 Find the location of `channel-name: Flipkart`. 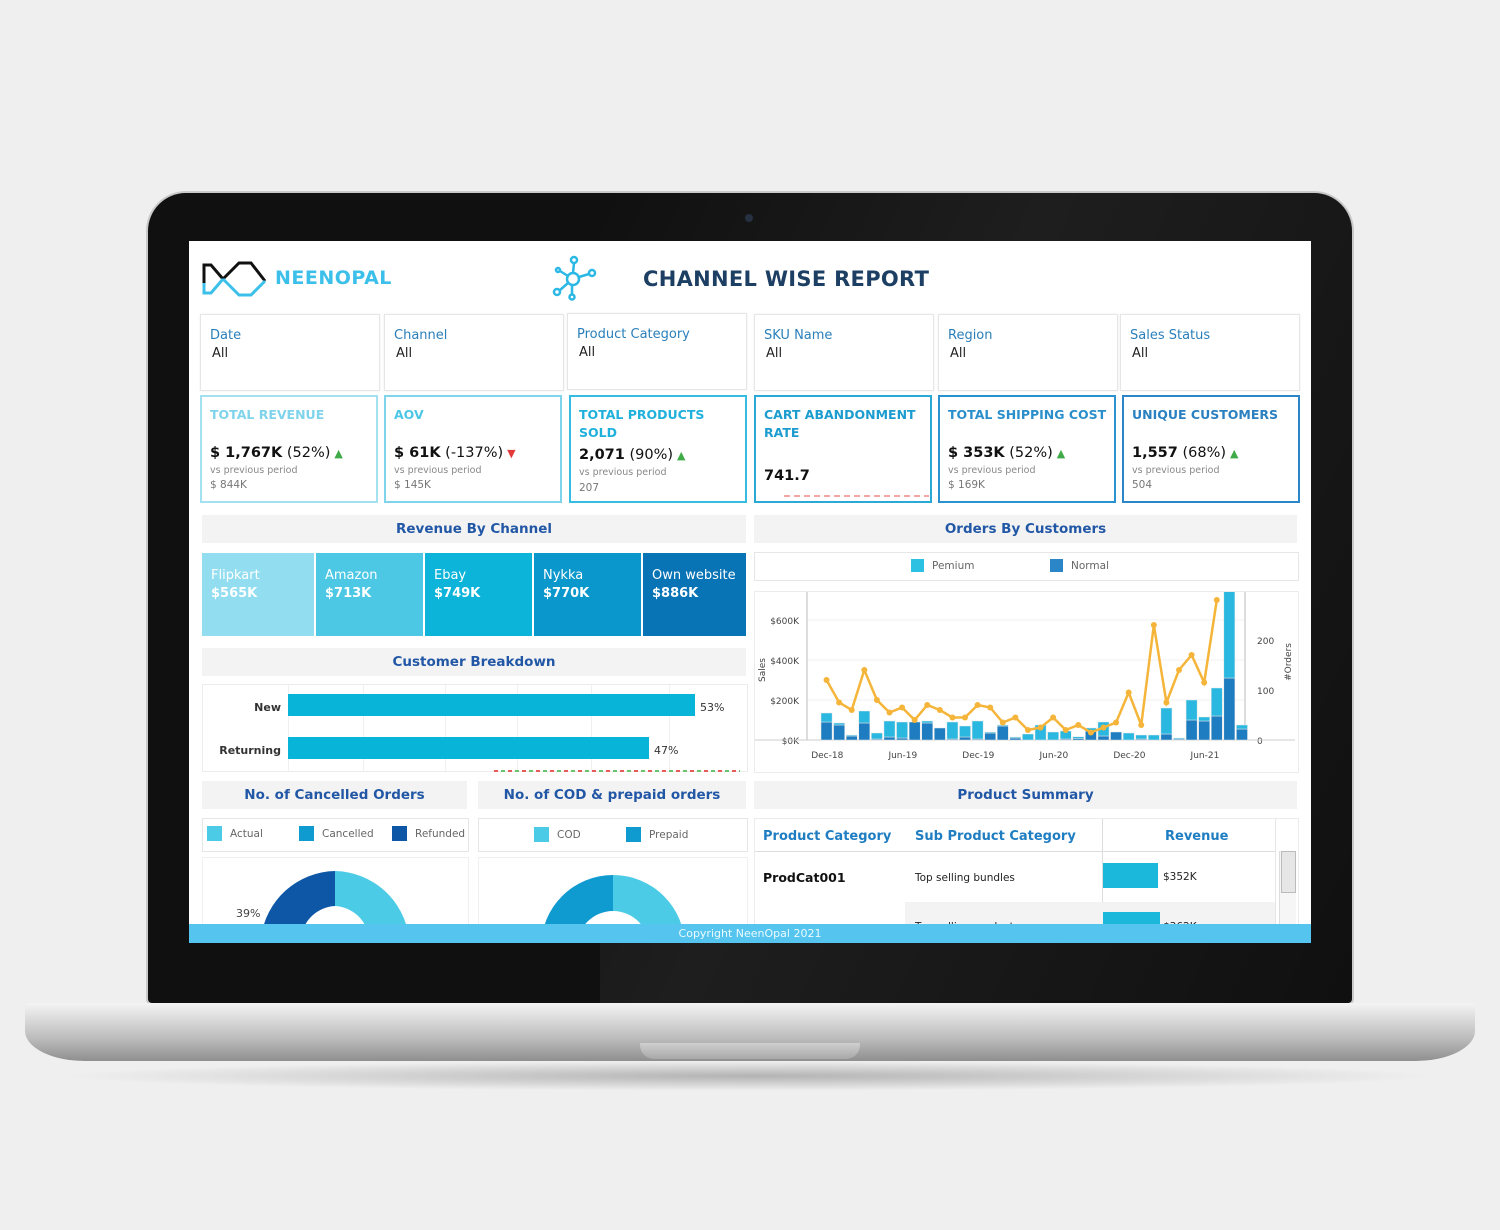

channel-name: Flipkart is located at coordinates (235, 575).